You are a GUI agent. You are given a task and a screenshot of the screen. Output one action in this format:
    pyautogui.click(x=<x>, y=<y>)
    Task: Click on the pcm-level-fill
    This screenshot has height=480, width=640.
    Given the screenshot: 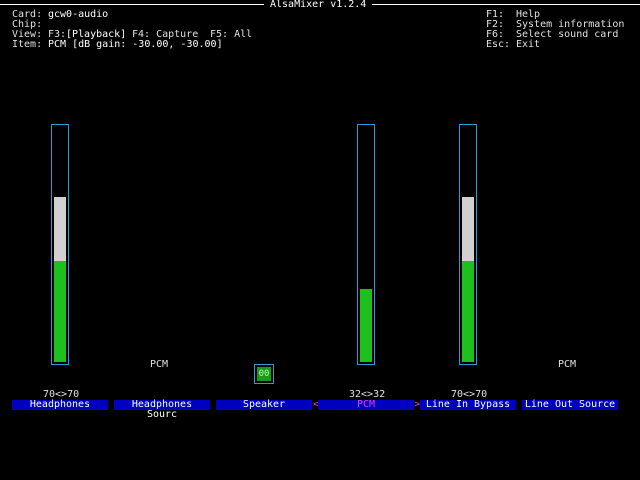 What is the action you would take?
    pyautogui.click(x=366, y=325)
    